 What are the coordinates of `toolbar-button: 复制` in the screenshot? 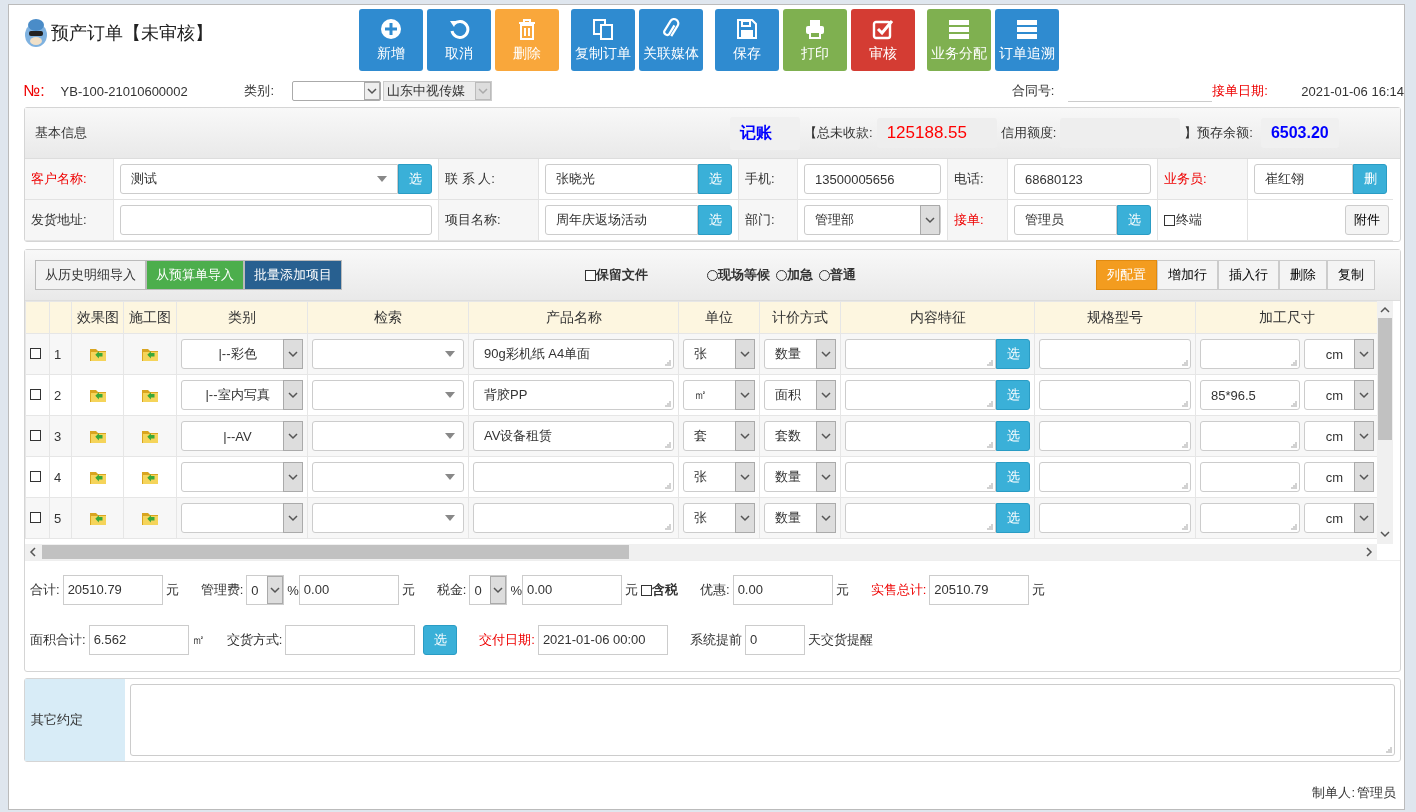 It's located at (1351, 275).